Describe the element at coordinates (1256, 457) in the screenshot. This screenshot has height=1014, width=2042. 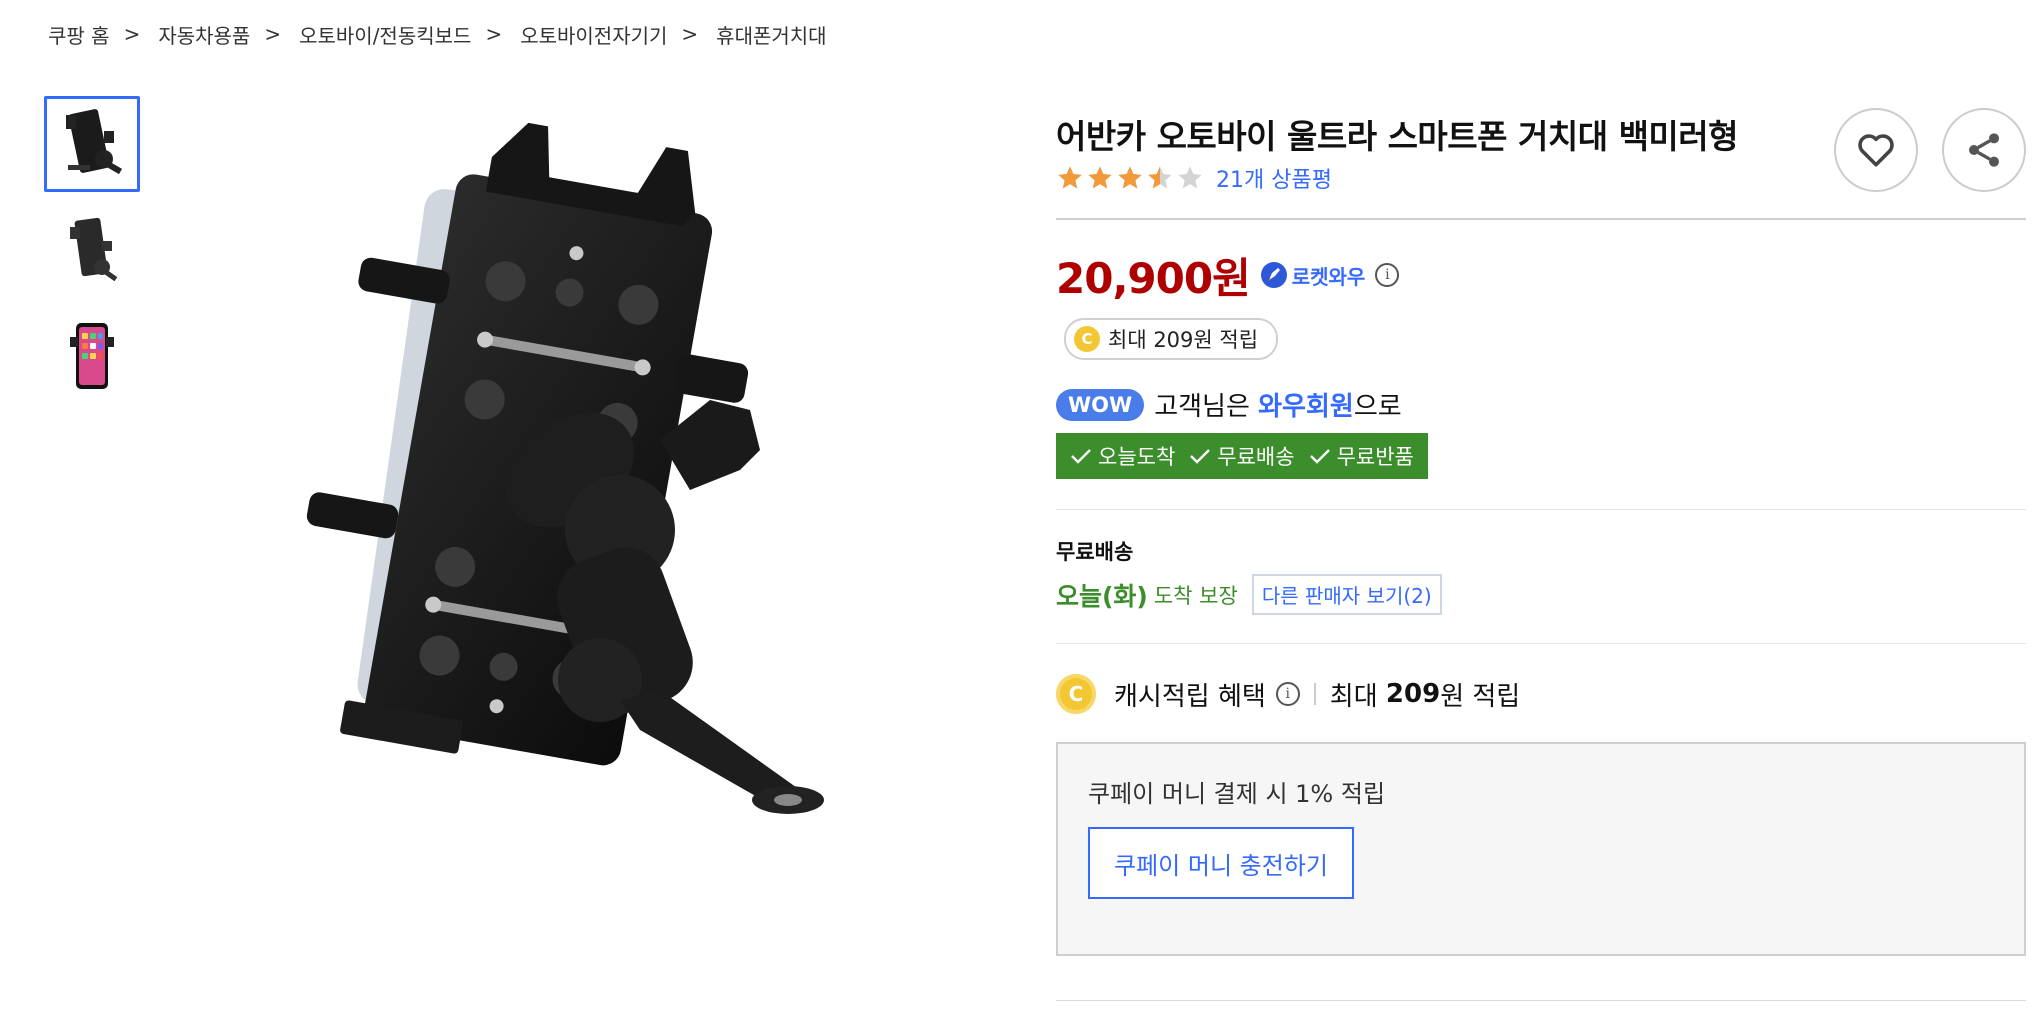
I see `perk-label: 무료배송` at that location.